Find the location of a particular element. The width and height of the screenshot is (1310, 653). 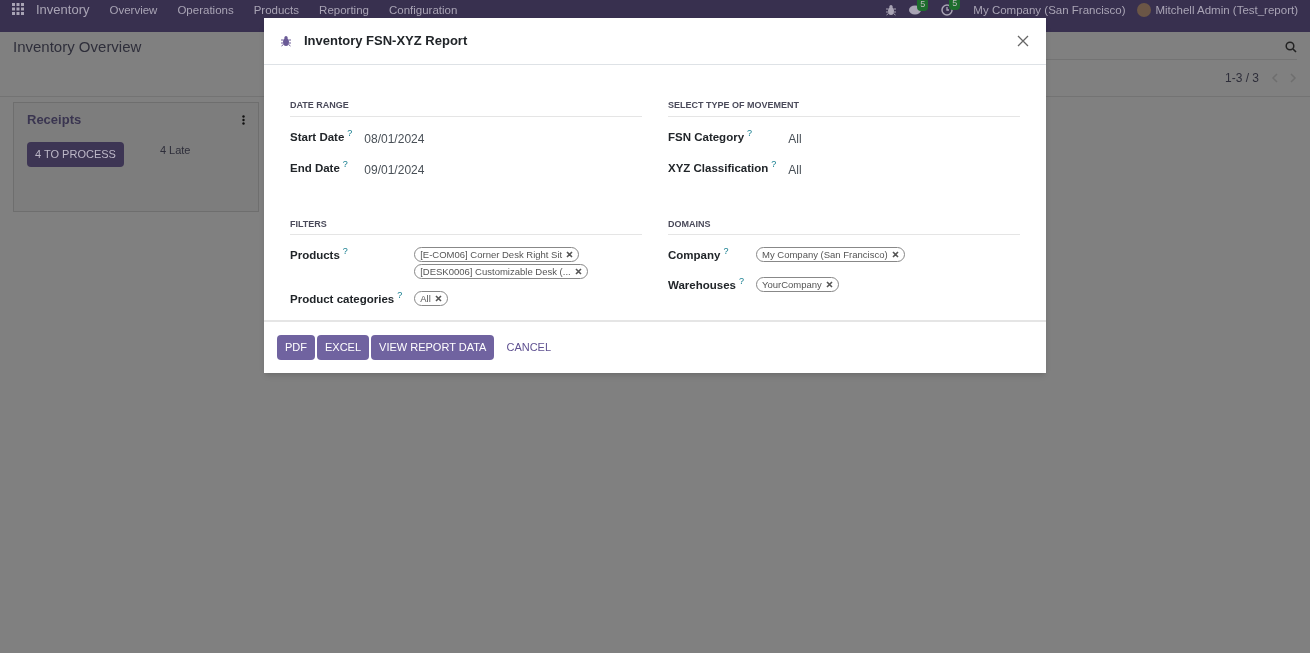

field-label: Product categories is located at coordinates (342, 300).